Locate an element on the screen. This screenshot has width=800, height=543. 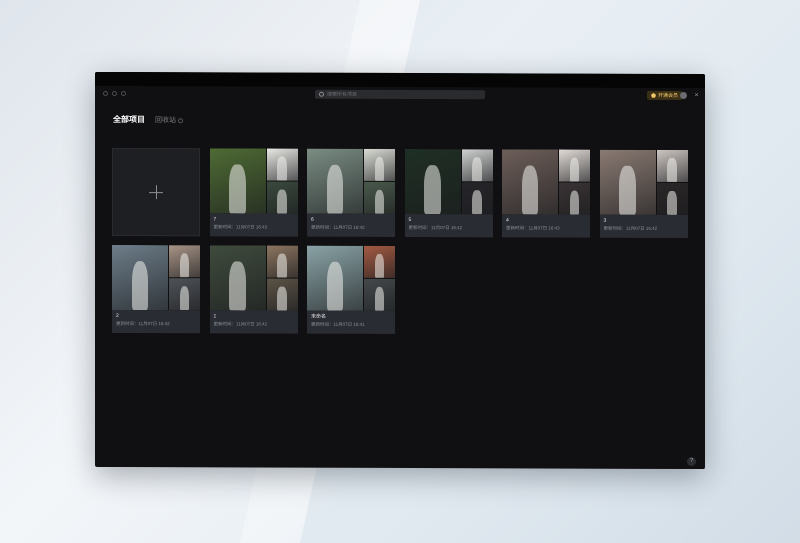
plus-icon is located at coordinates (156, 192).